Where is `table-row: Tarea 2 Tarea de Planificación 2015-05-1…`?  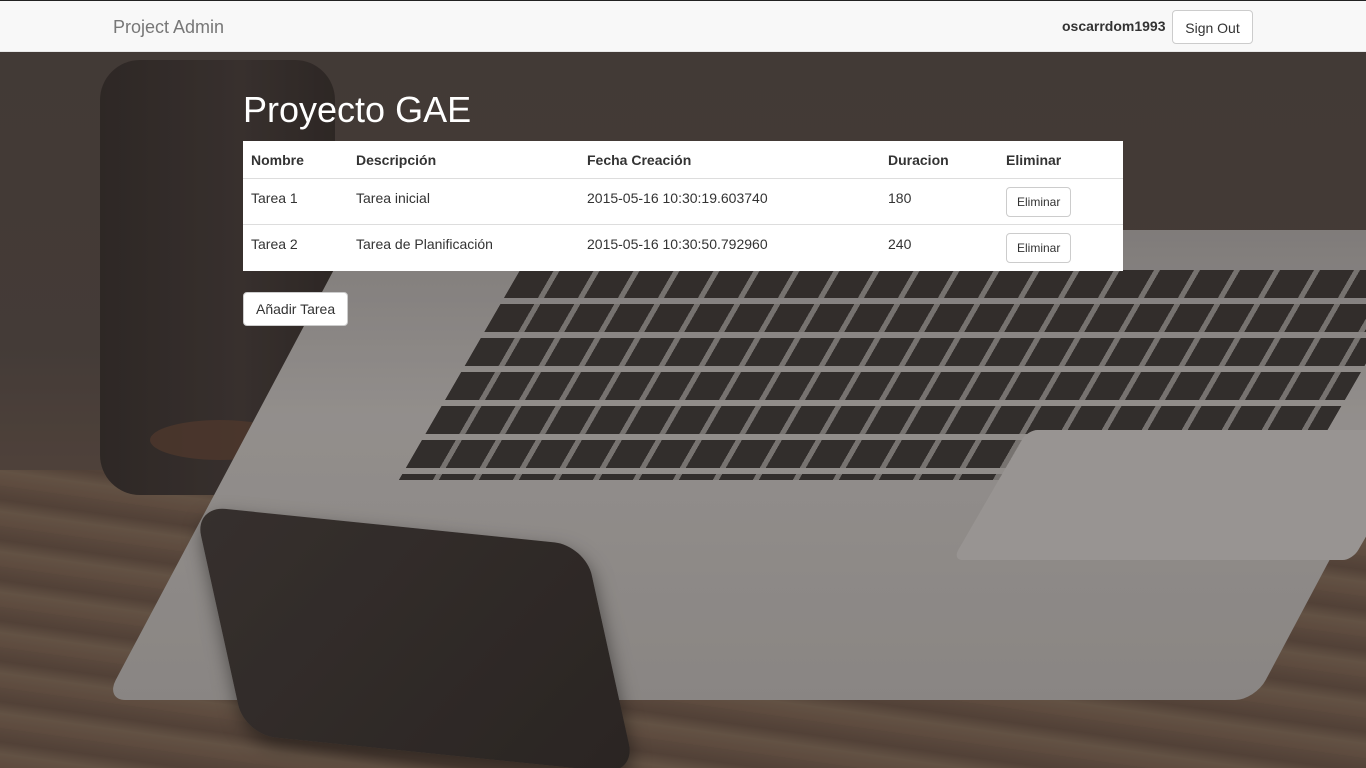
table-row: Tarea 2 Tarea de Planificación 2015-05-1… is located at coordinates (683, 247).